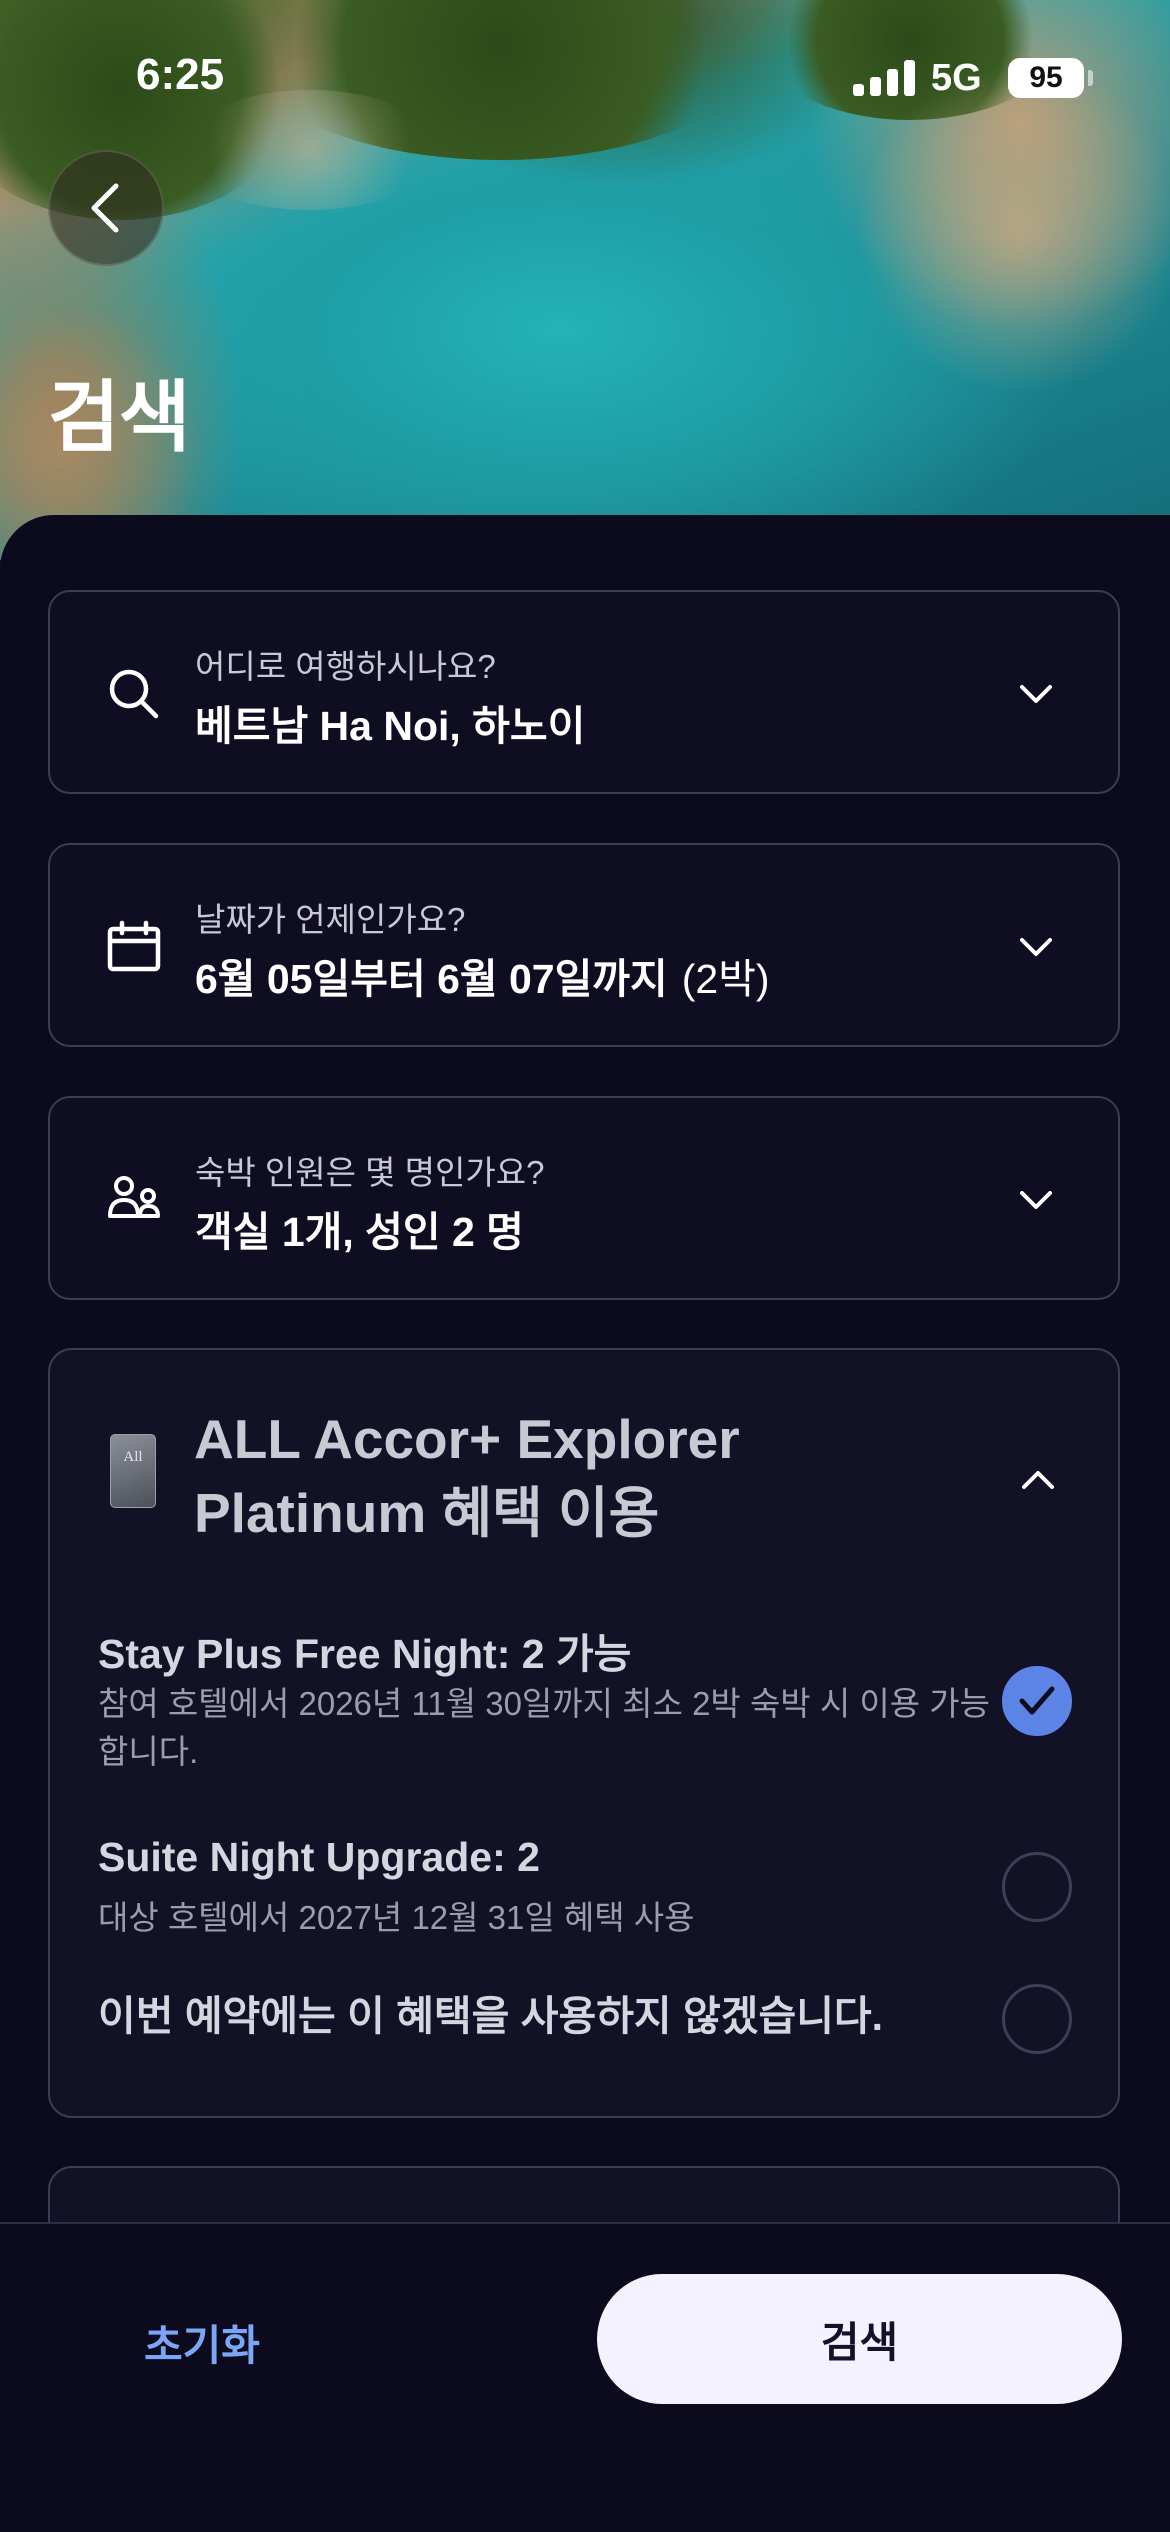 This screenshot has width=1170, height=2532. I want to click on card-logo-text: All, so click(133, 1457).